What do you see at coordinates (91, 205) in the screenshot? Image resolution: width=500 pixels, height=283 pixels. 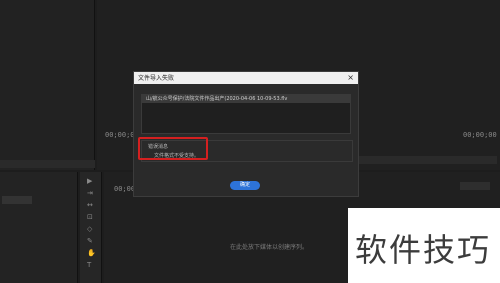 I see `ripple-edit-tool-icon: ↔` at bounding box center [91, 205].